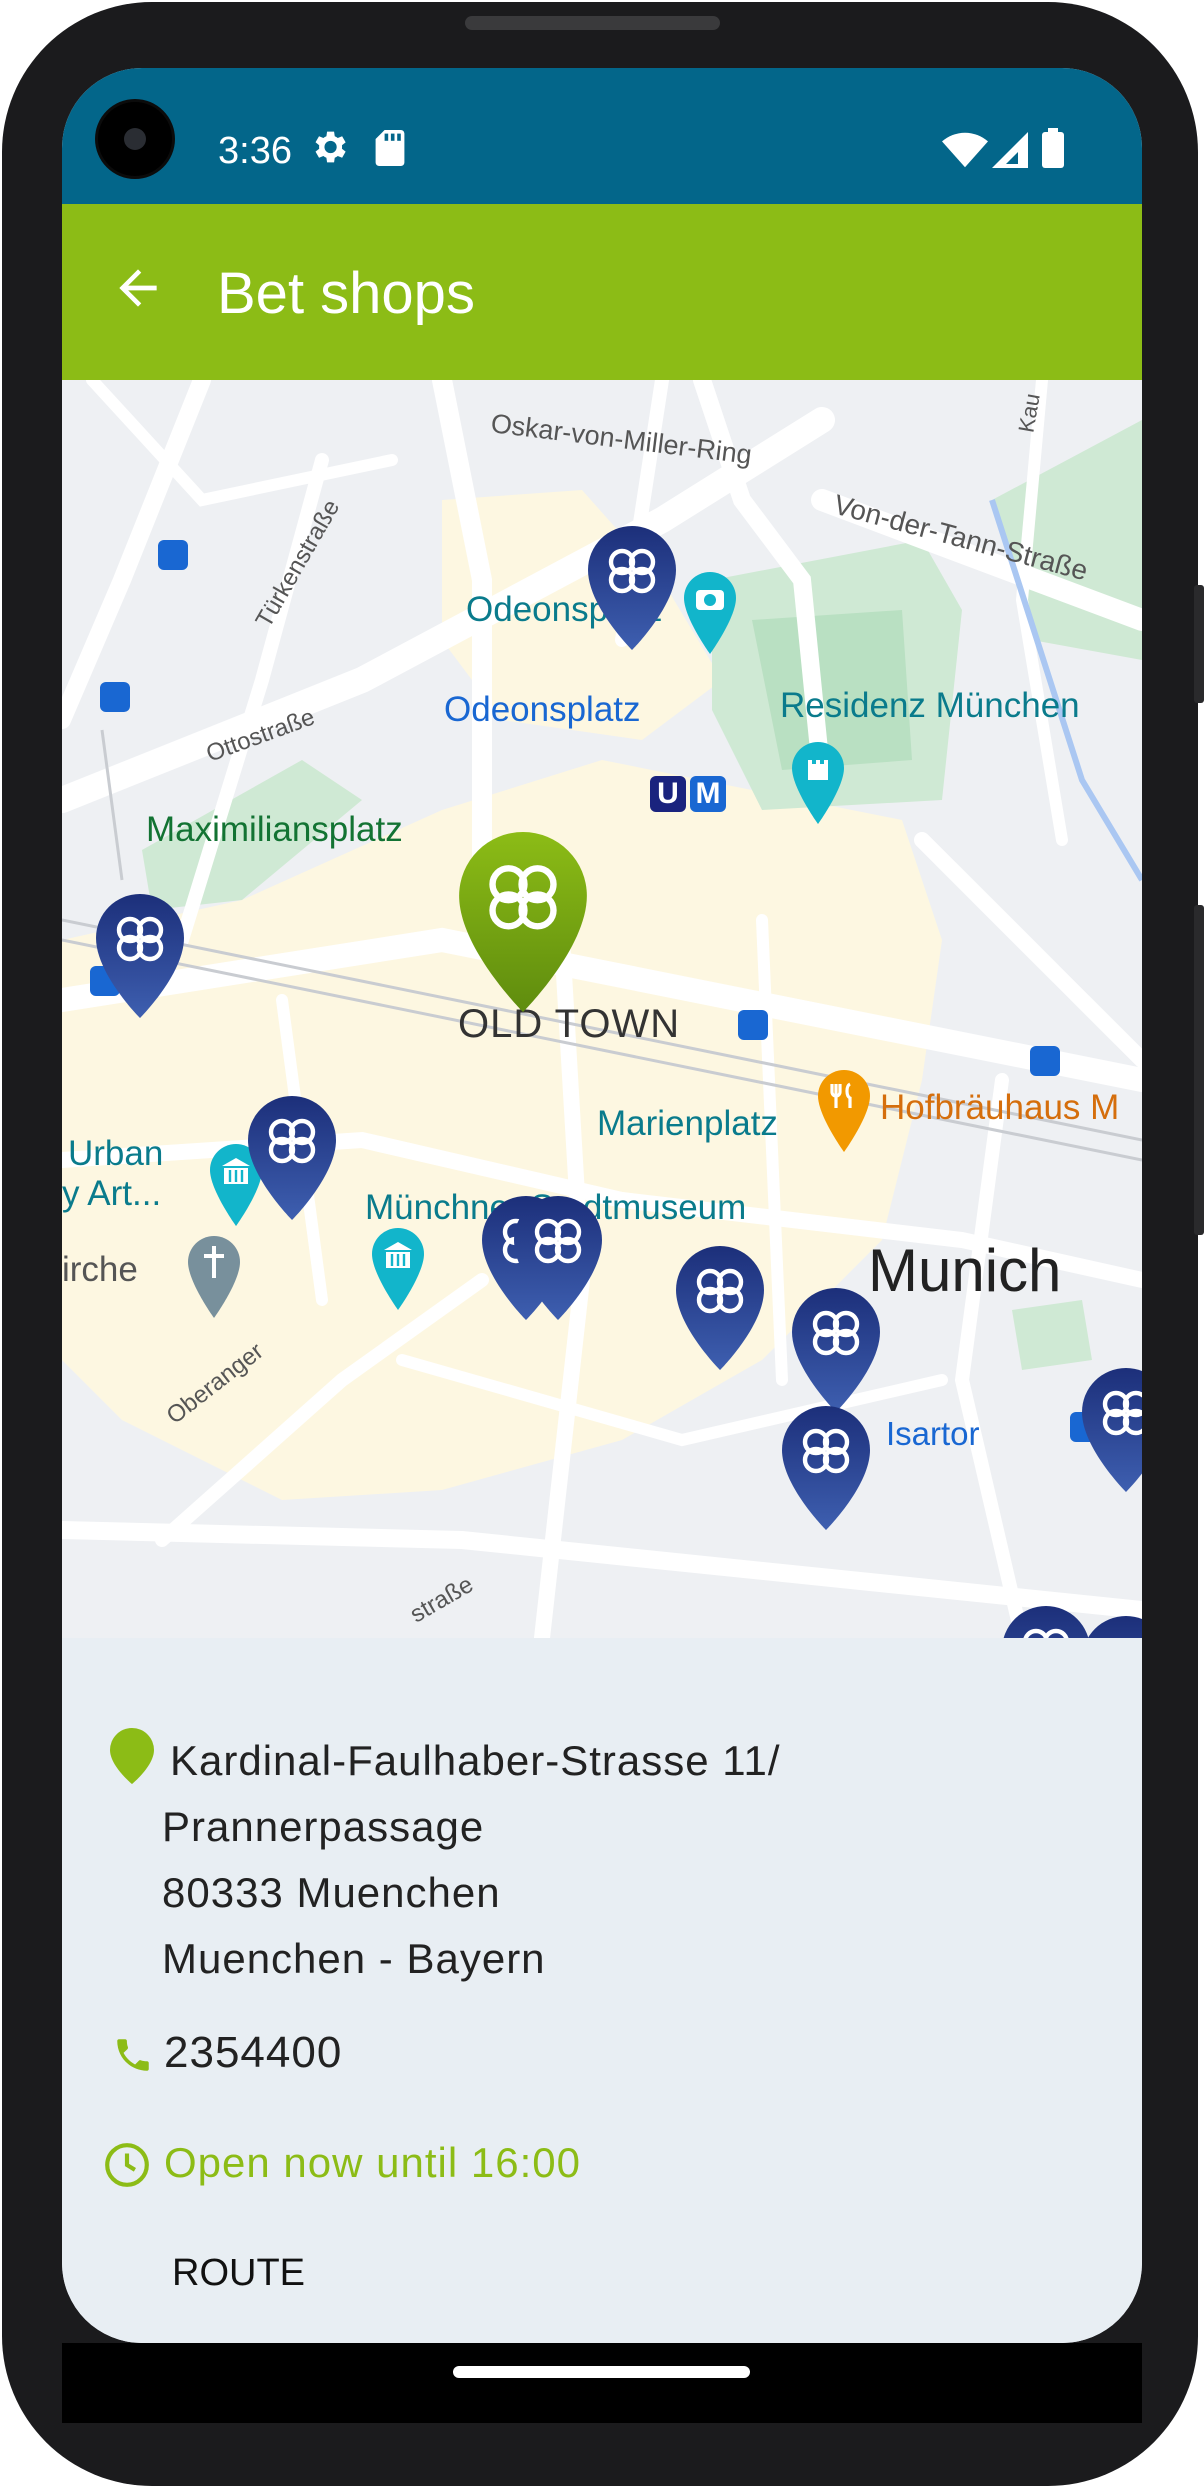 The image size is (1204, 2491). Describe the element at coordinates (253, 2053) in the screenshot. I see `shop-phone: 2354400` at that location.